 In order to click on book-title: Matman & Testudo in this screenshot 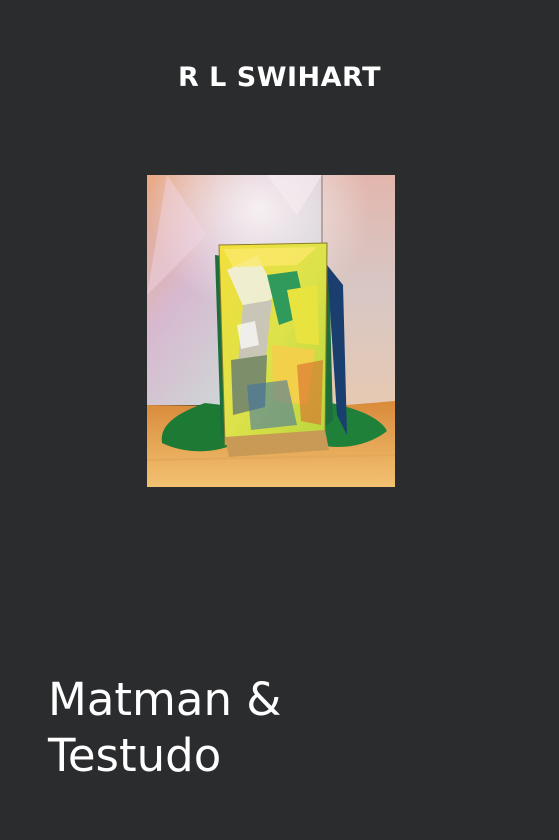, I will do `click(288, 728)`.